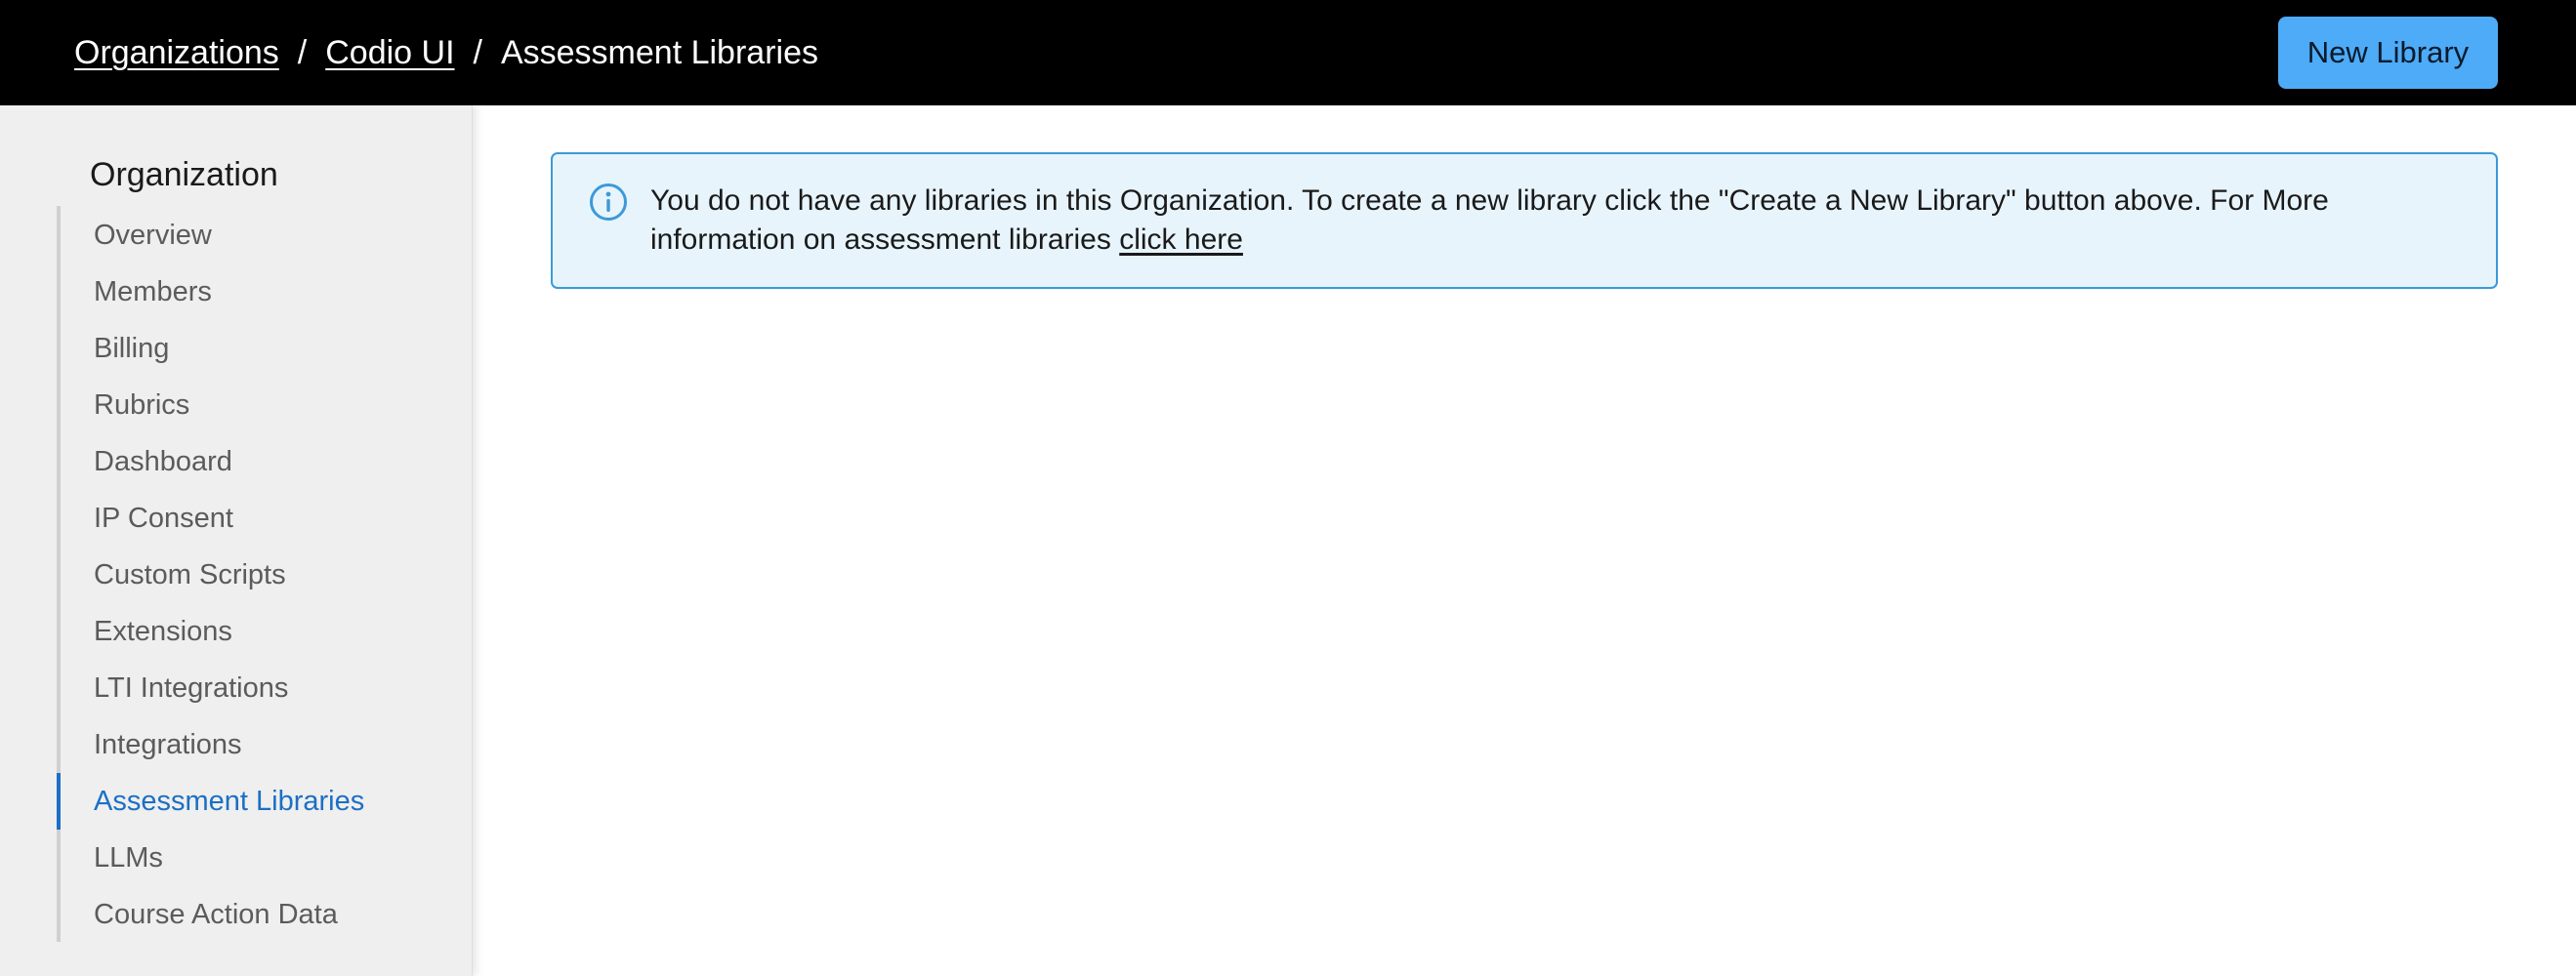 The width and height of the screenshot is (2576, 976). Describe the element at coordinates (262, 235) in the screenshot. I see `sidebar-item-overview: Overview` at that location.